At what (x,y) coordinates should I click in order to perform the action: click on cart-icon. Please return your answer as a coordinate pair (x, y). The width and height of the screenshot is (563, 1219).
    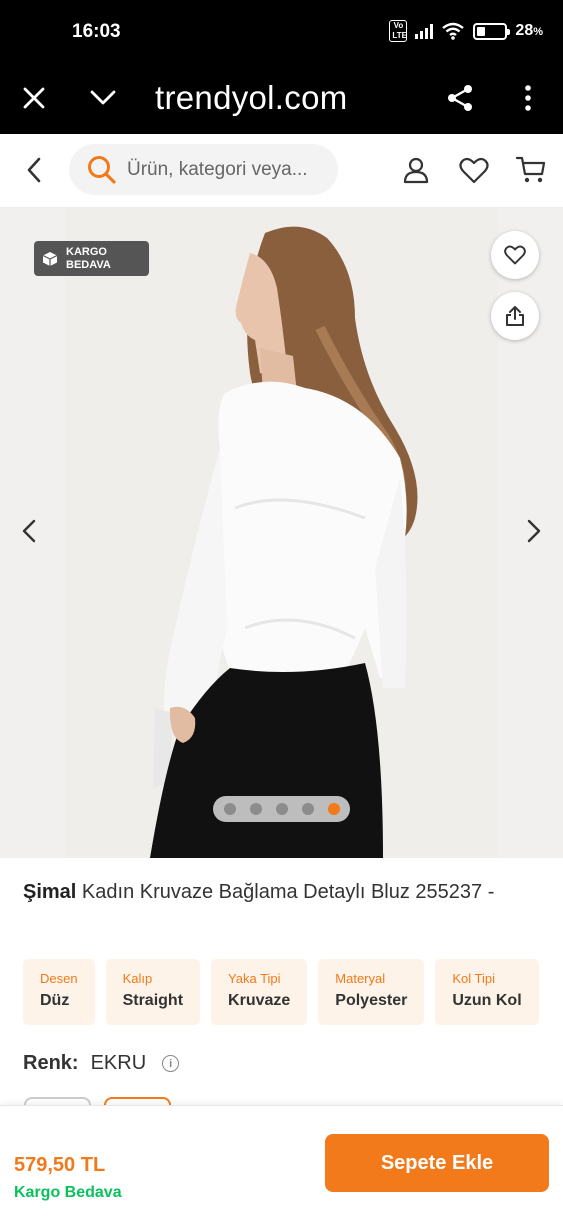
    Looking at the image, I should click on (531, 170).